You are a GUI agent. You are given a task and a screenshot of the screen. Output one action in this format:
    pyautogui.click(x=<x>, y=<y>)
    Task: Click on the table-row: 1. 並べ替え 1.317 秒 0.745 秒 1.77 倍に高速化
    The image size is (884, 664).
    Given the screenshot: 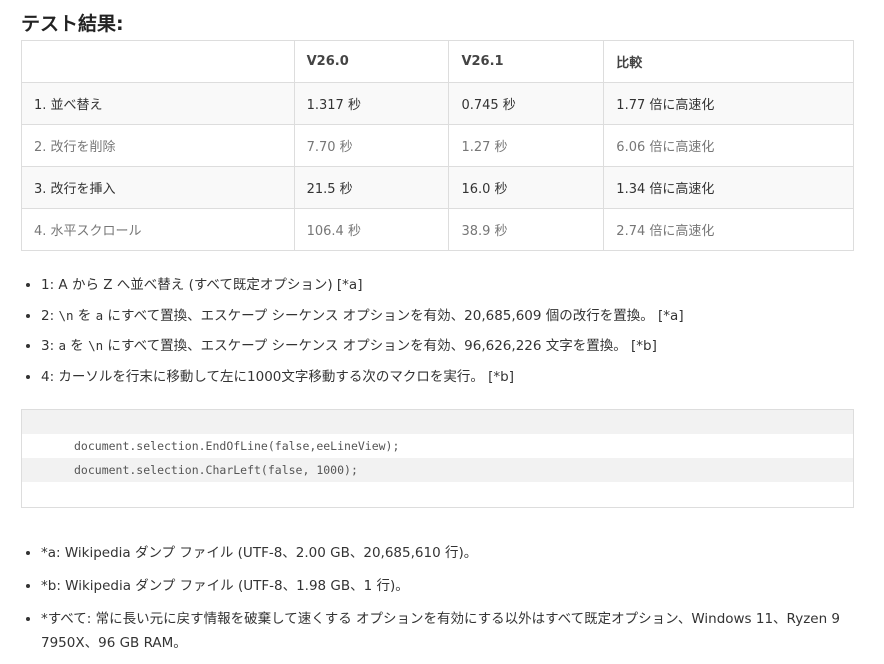 What is the action you would take?
    pyautogui.click(x=437, y=103)
    